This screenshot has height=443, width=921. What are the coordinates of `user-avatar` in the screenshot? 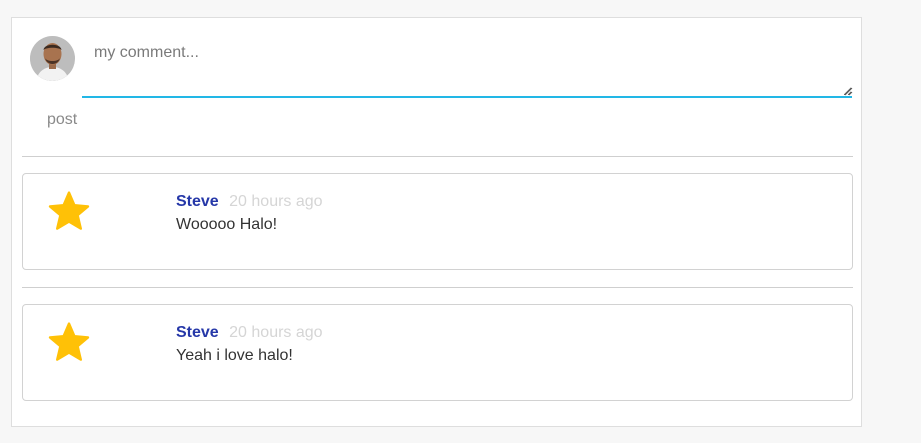 It's located at (52, 58).